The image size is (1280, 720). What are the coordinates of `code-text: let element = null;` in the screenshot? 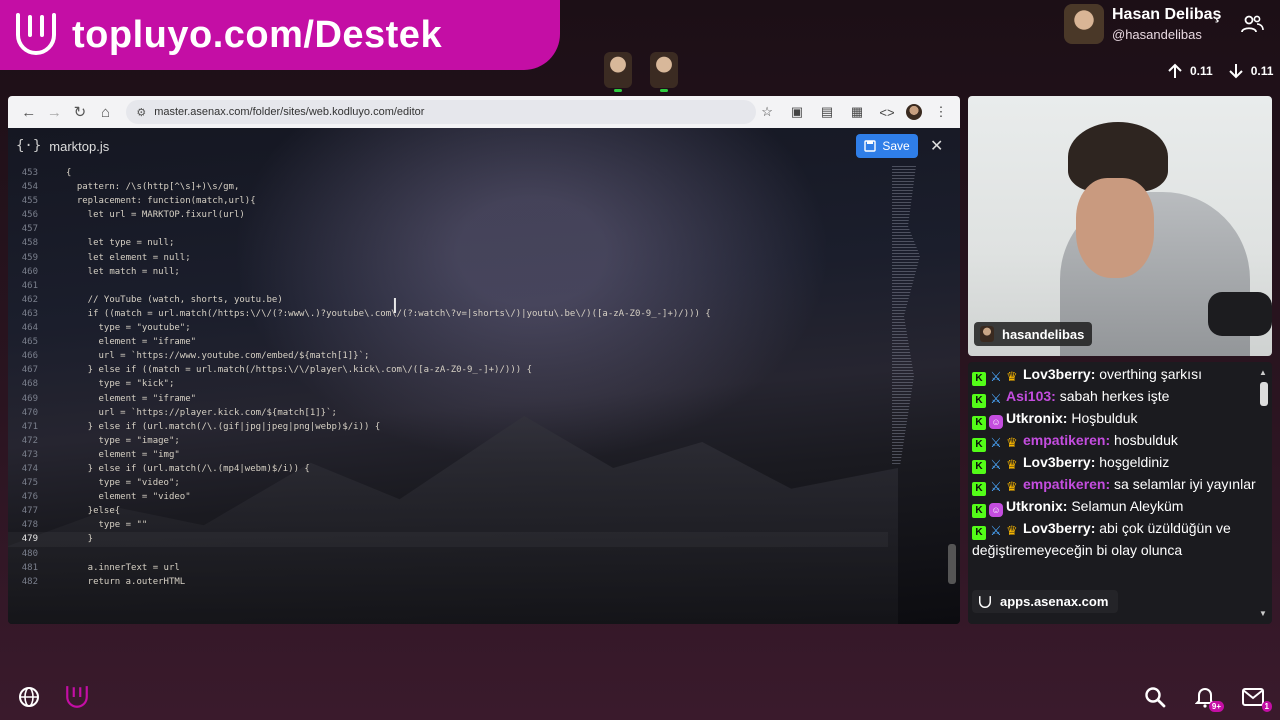 It's located at (128, 257).